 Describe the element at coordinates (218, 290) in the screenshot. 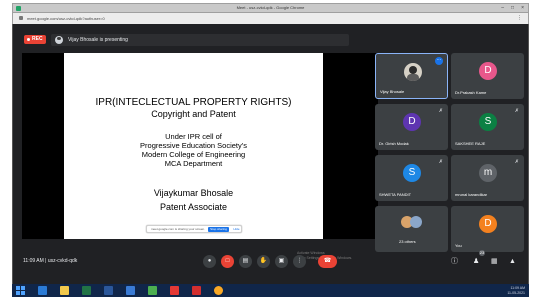

I see `chrome-icon` at that location.